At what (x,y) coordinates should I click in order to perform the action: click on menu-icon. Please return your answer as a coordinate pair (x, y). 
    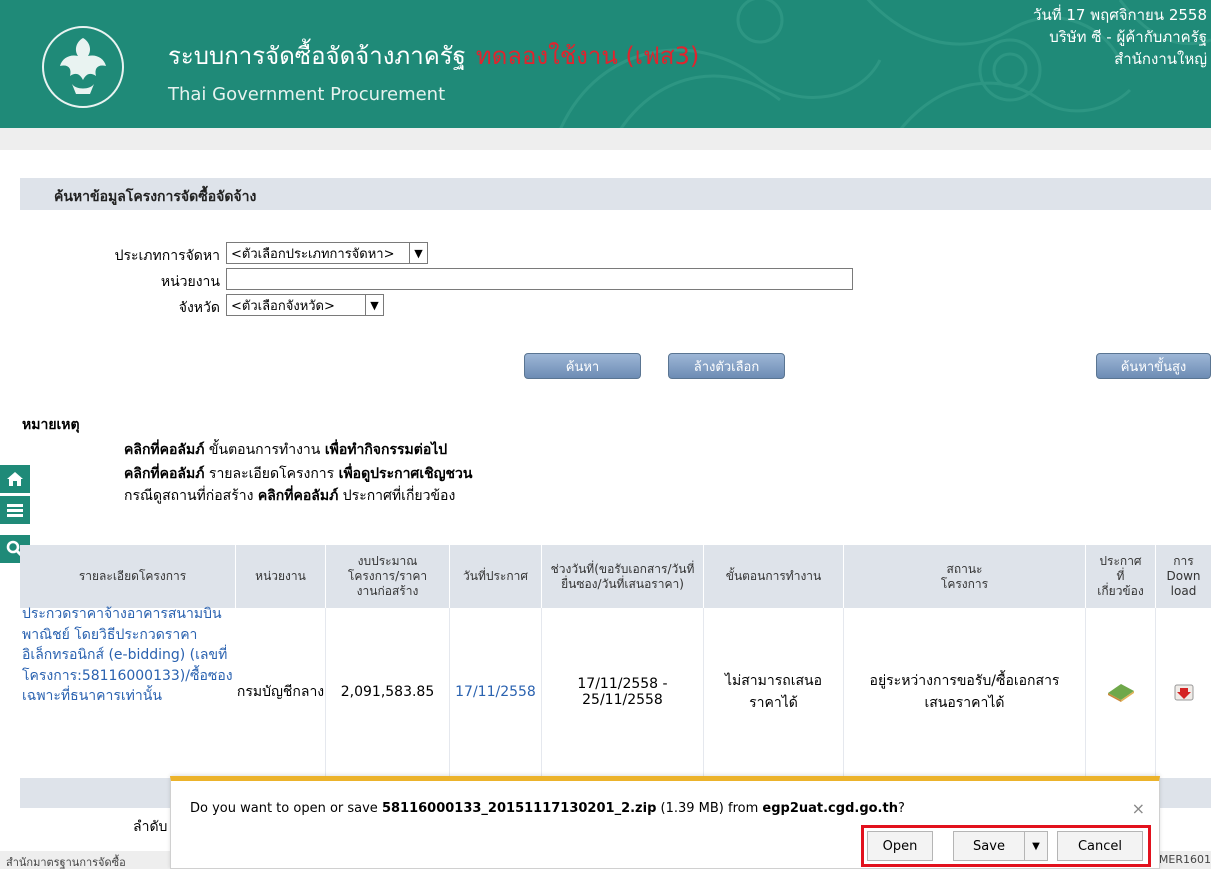
    Looking at the image, I should click on (15, 510).